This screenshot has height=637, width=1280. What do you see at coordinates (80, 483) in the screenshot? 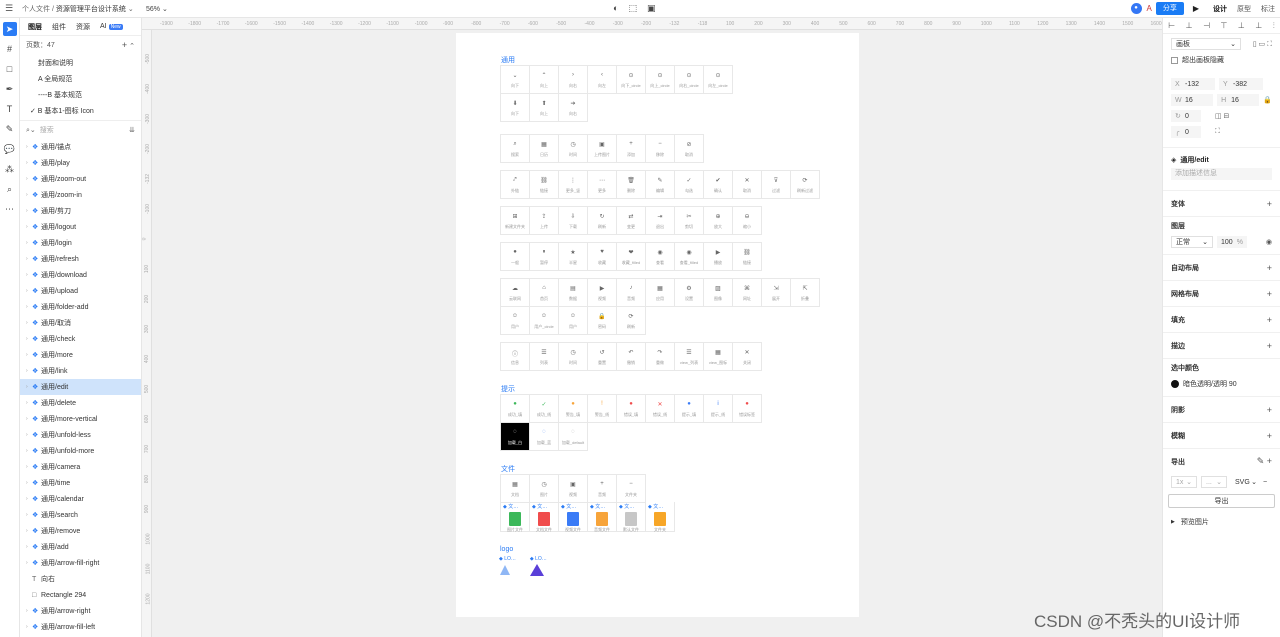
I see `layer-item: › ❖ 通用/time` at bounding box center [80, 483].